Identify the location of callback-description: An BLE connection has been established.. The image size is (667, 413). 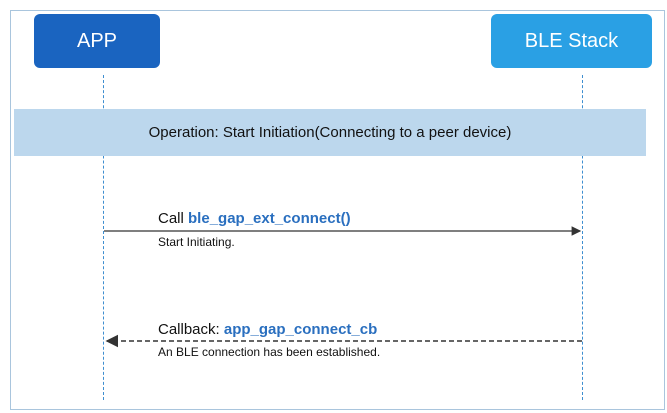
(269, 352).